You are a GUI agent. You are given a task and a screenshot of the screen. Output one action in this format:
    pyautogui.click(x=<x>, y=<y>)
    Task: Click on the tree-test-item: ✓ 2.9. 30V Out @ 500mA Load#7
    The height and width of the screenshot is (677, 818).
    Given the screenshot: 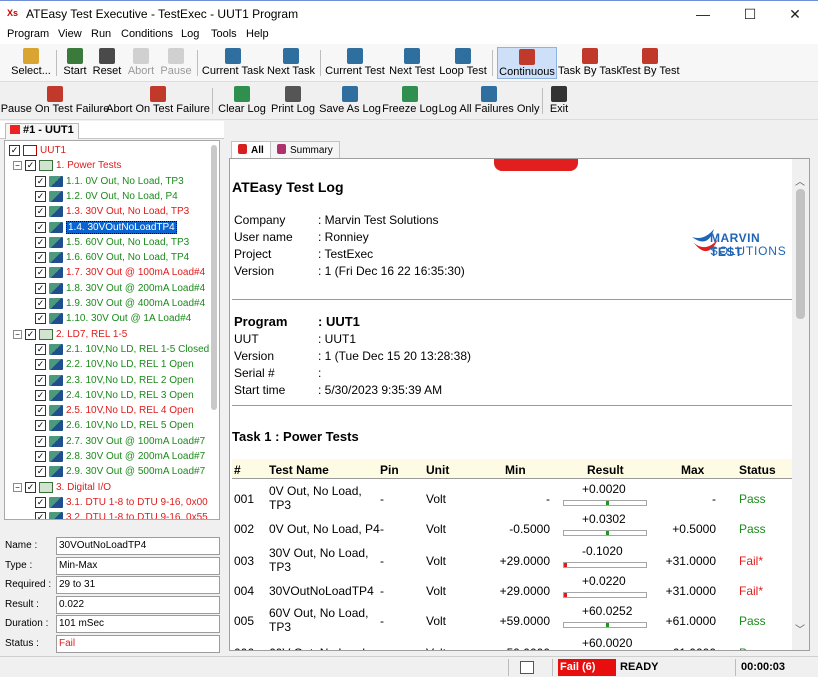 What is the action you would take?
    pyautogui.click(x=120, y=471)
    